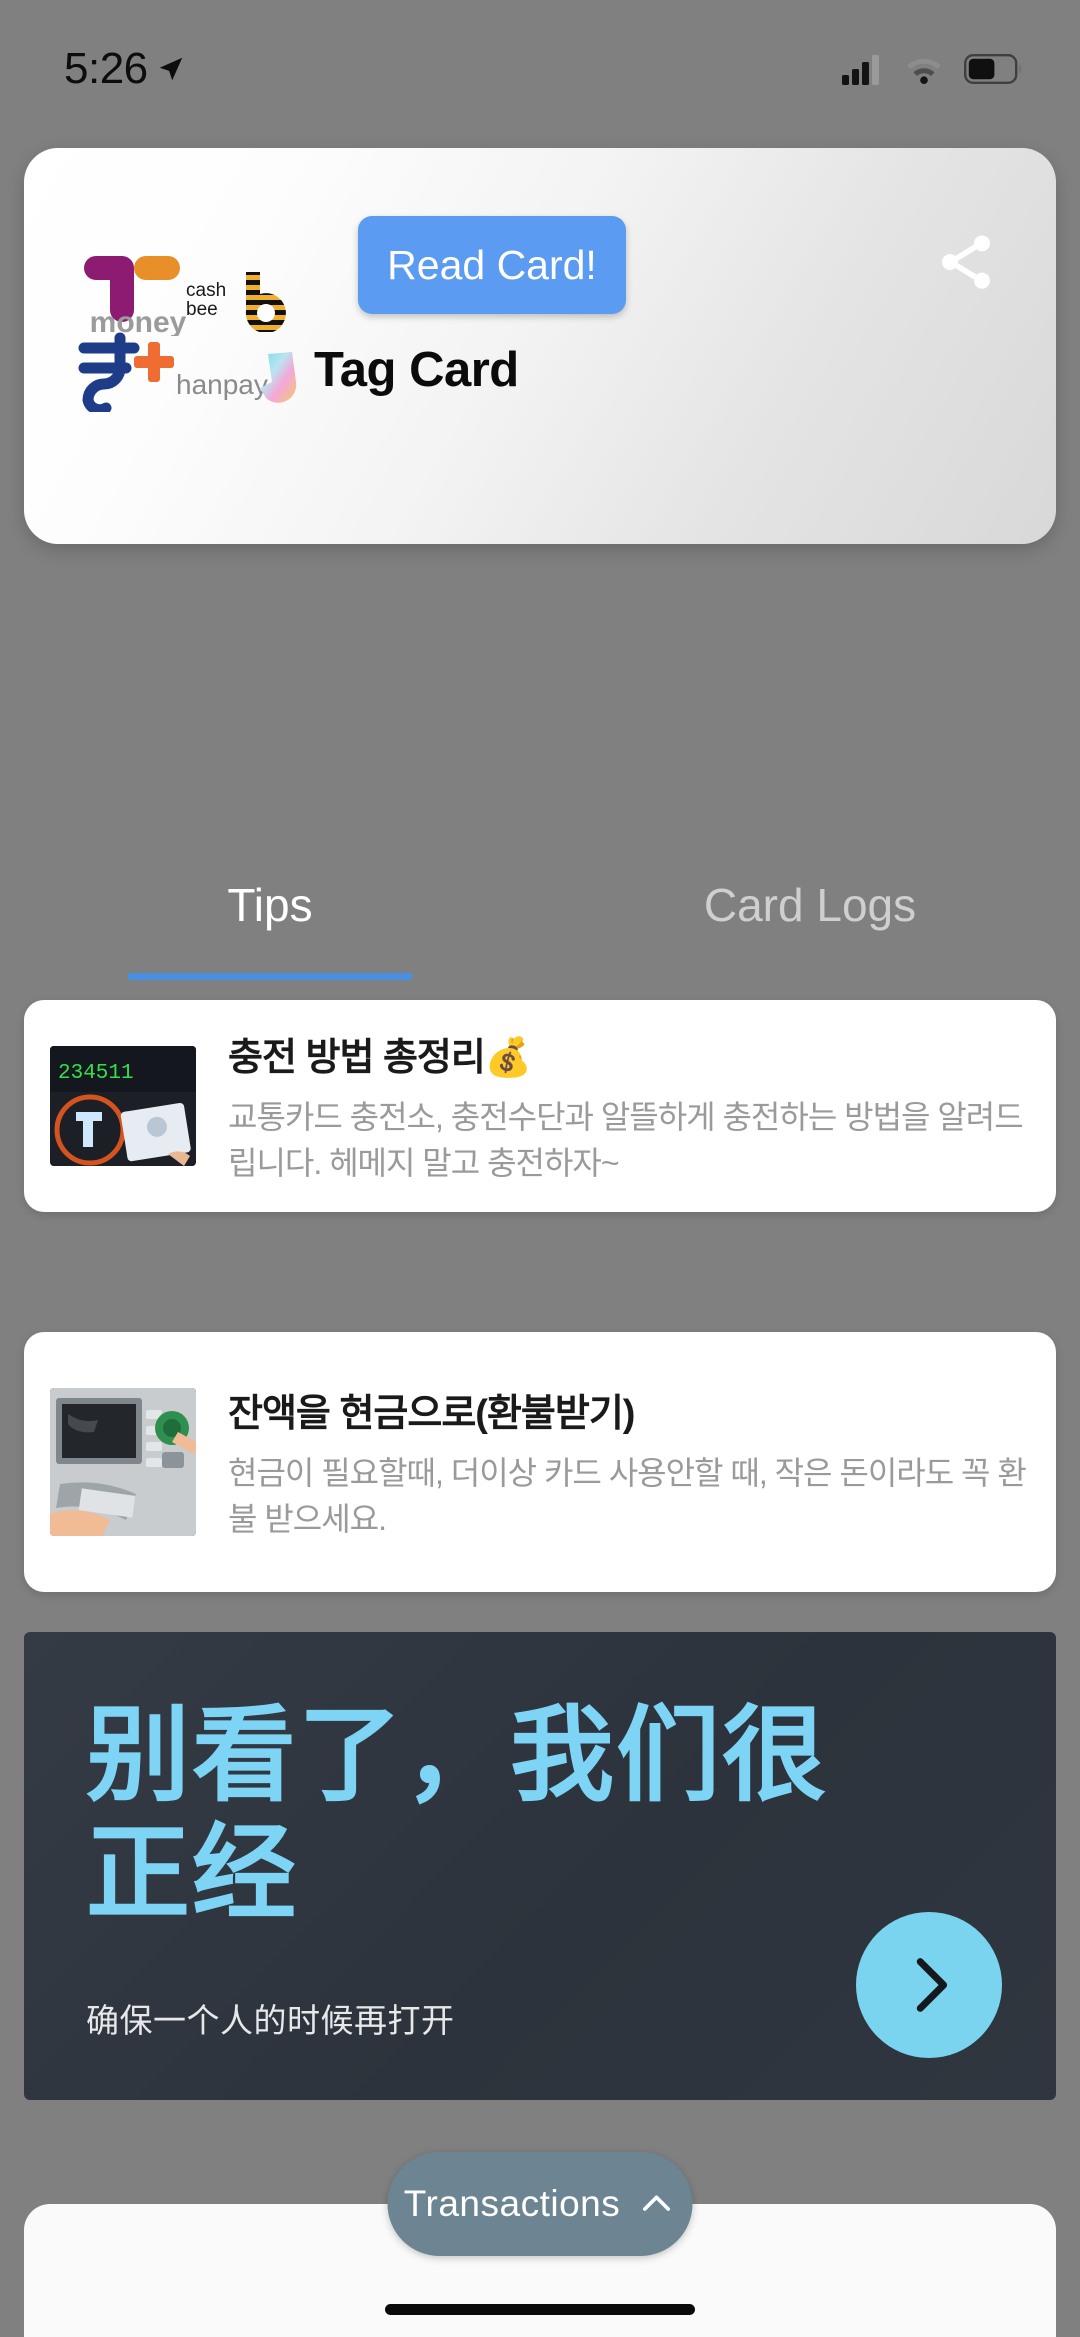 The height and width of the screenshot is (2337, 1080). I want to click on wifi-icon, so click(924, 71).